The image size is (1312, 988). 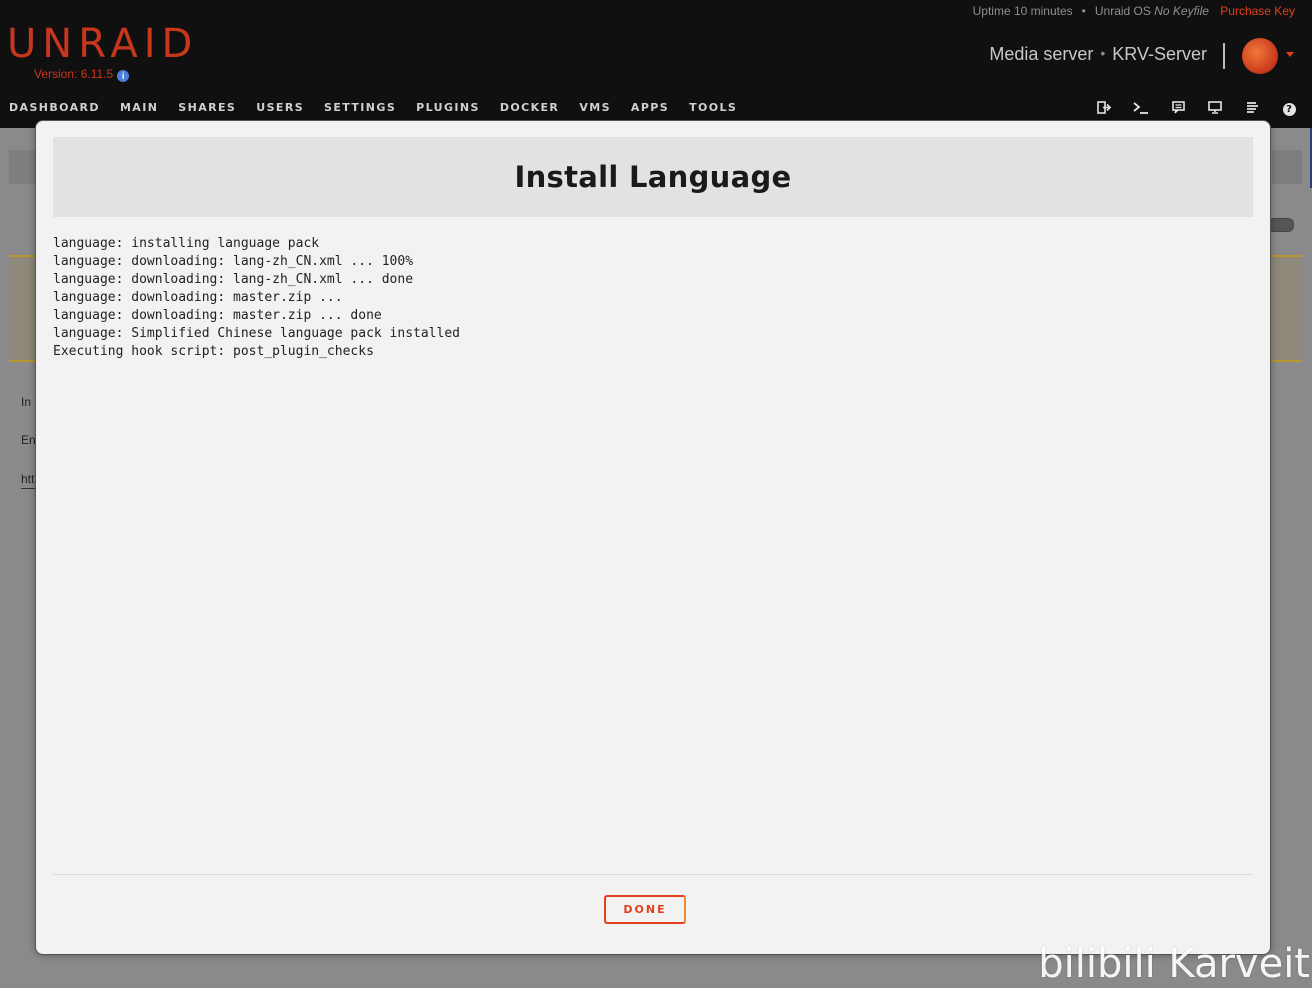 What do you see at coordinates (1260, 56) in the screenshot?
I see `user-avatar` at bounding box center [1260, 56].